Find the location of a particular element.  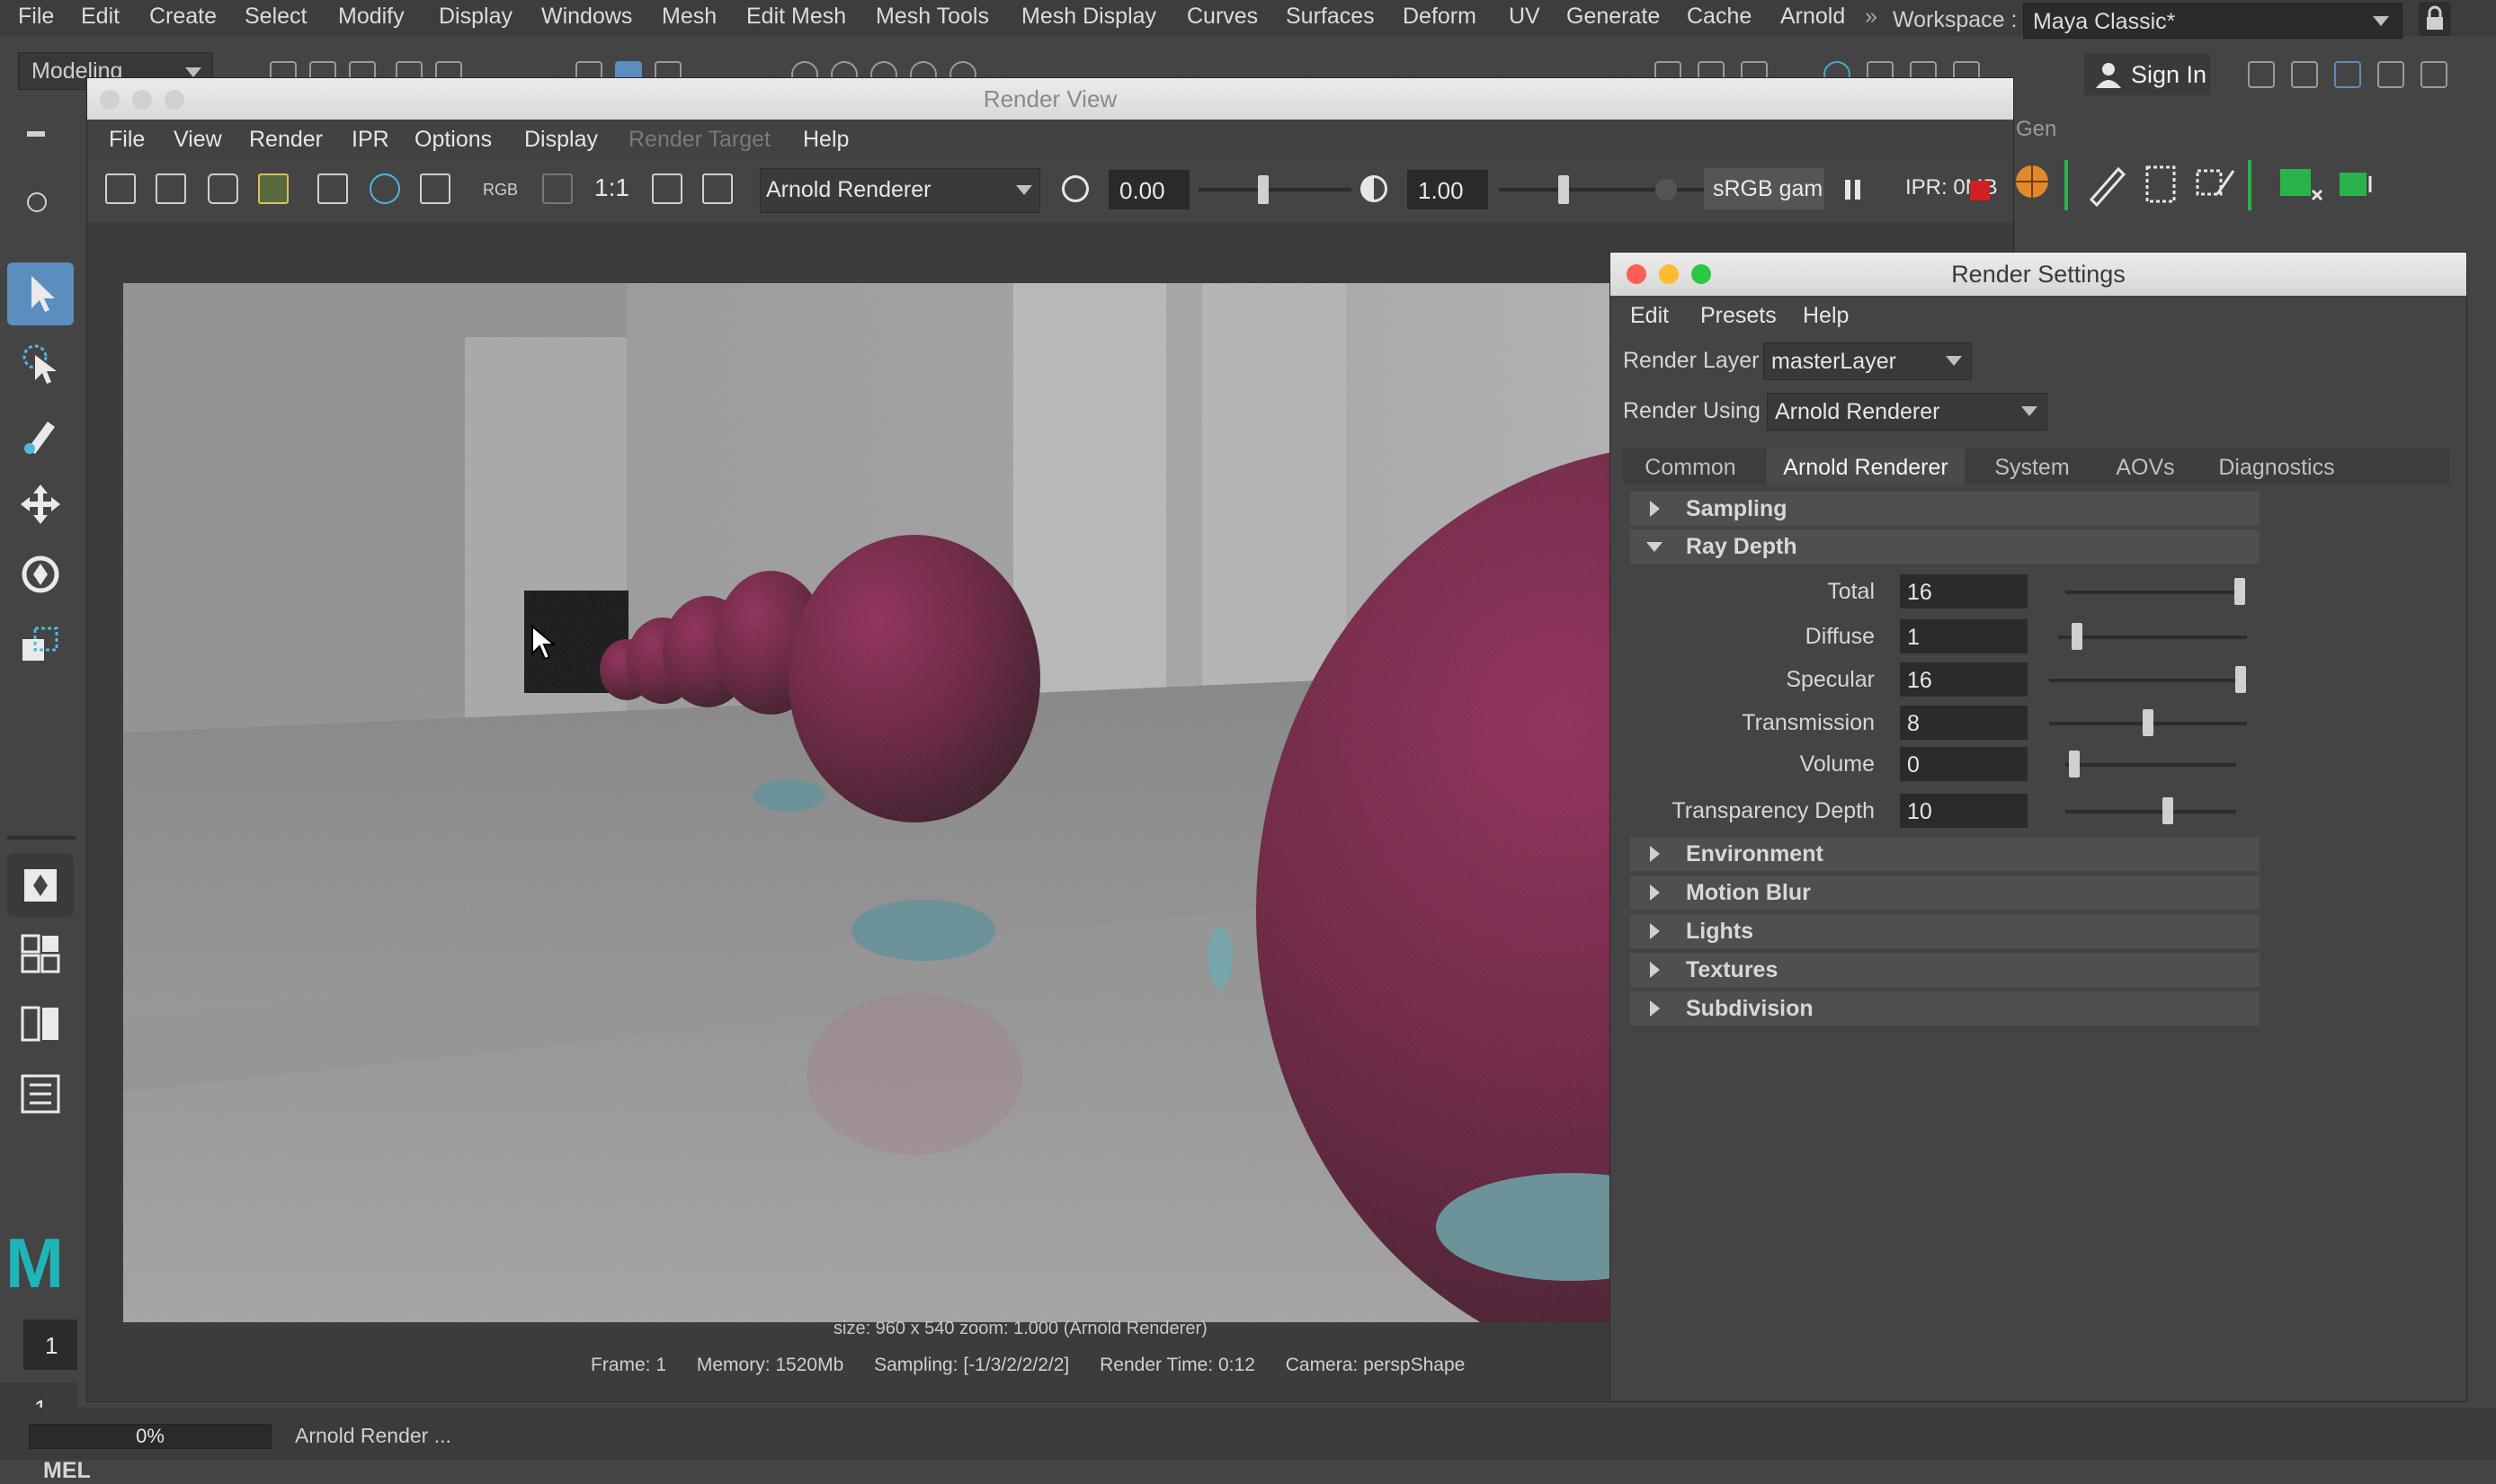

add-layer-icon is located at coordinates (2302, 183).